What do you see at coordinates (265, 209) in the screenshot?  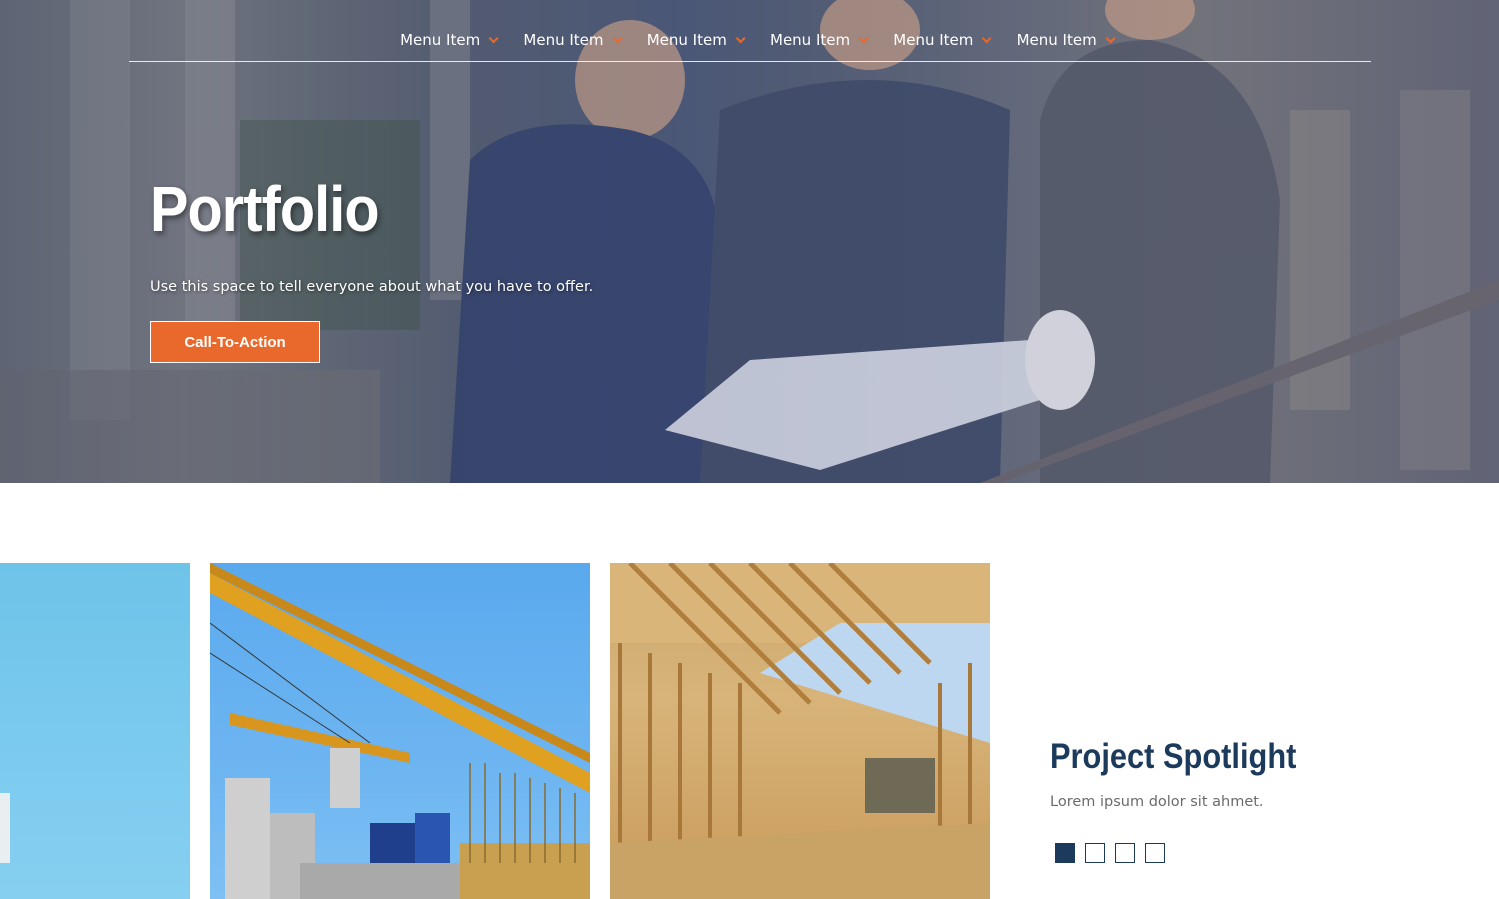 I see `page-title: Portfolio` at bounding box center [265, 209].